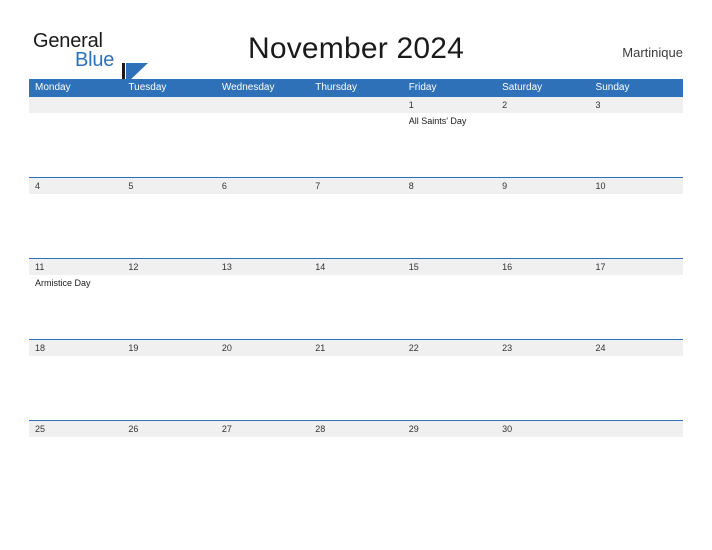 The height and width of the screenshot is (550, 712). What do you see at coordinates (262, 186) in the screenshot?
I see `day-cell: 6` at bounding box center [262, 186].